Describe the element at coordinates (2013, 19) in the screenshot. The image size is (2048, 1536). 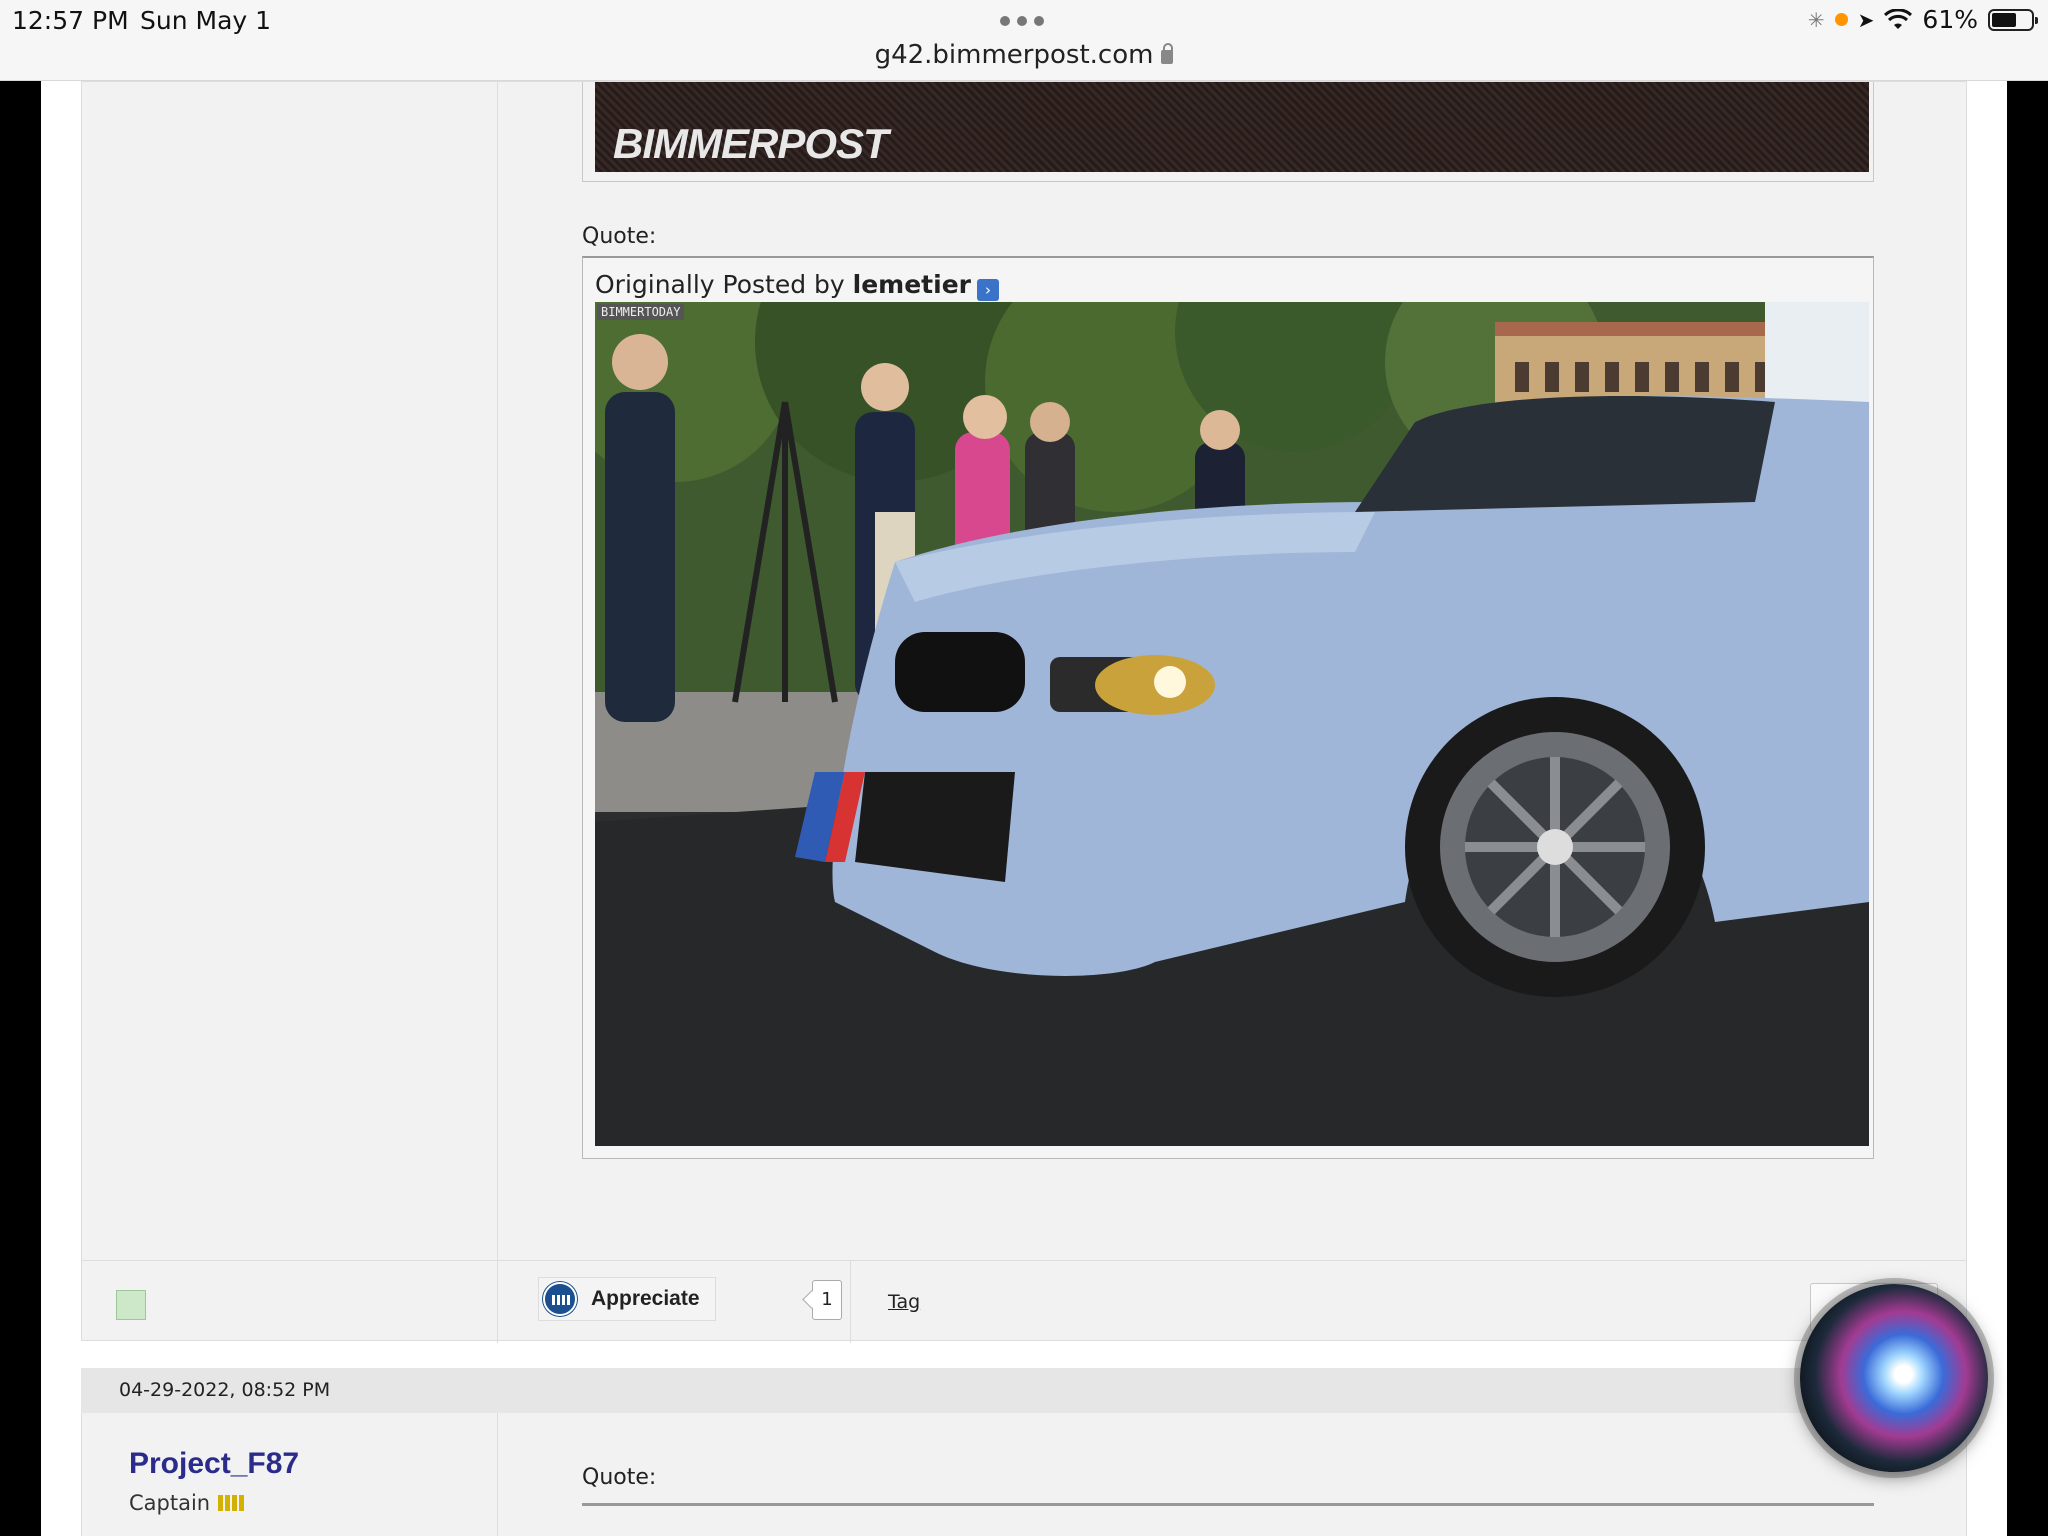
I see `battery-icon` at that location.